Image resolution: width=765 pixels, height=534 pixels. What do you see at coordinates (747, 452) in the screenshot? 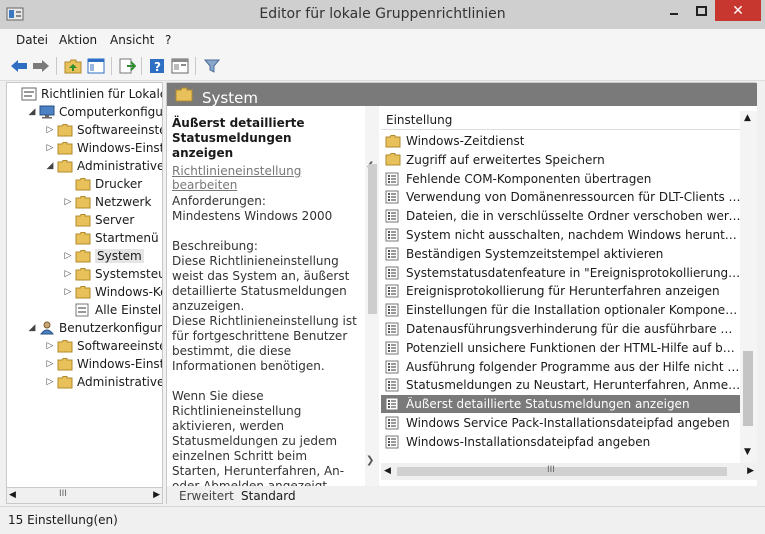
I see `scroll-down-icon: ▼` at bounding box center [747, 452].